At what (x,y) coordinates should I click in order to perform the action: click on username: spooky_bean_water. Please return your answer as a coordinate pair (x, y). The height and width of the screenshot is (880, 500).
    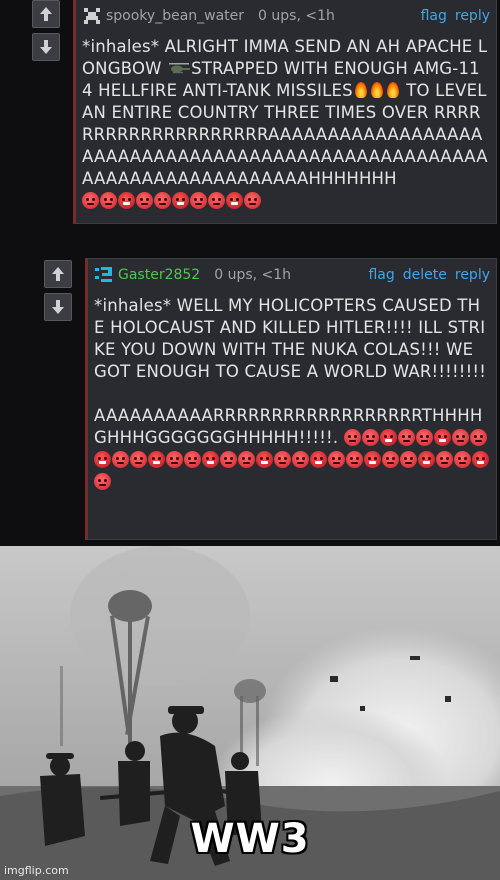
    Looking at the image, I should click on (175, 16).